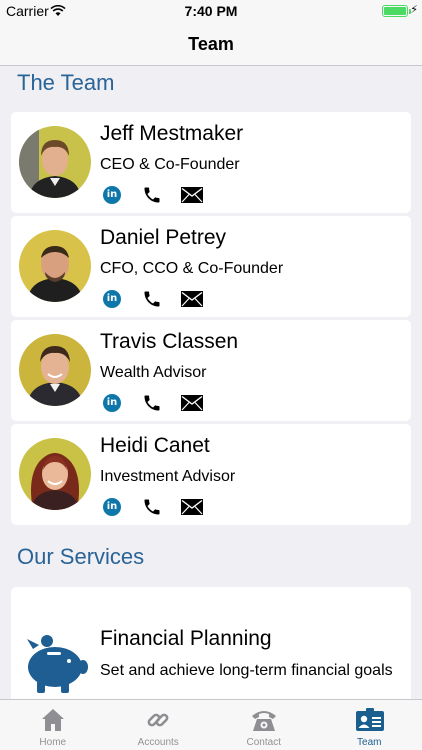  Describe the element at coordinates (168, 476) in the screenshot. I see `member-role: Investment Advisor` at that location.